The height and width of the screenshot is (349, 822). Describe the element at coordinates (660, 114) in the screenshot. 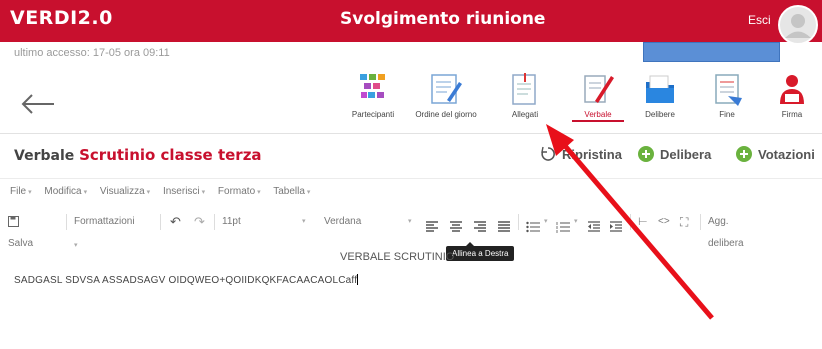

I see `tab-label: Delibere` at that location.